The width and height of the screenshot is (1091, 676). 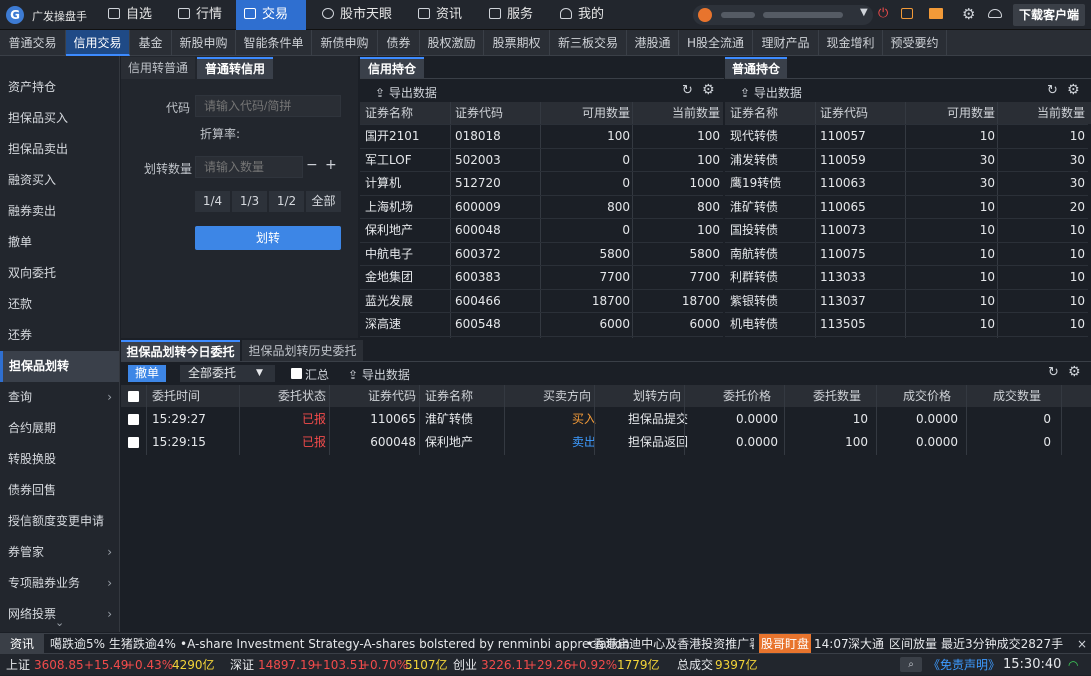 I want to click on tab-ipo: 新股申购, so click(x=204, y=43).